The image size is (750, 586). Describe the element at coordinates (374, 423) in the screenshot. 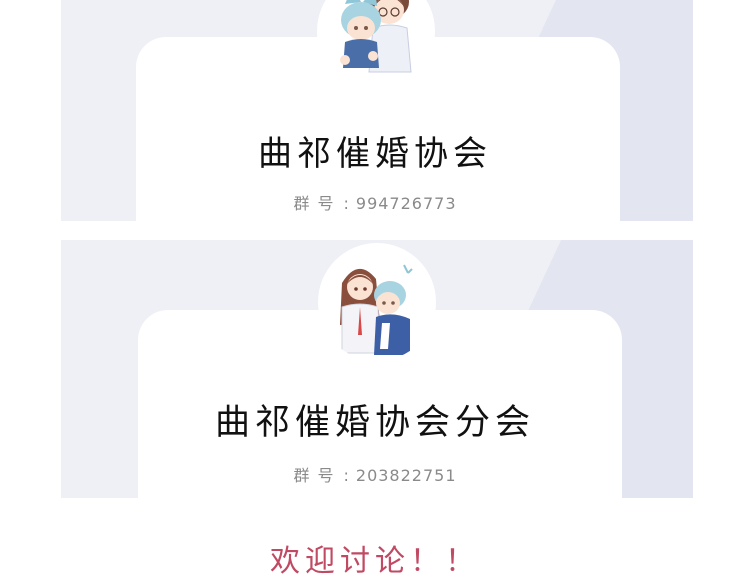

I see `group-name-2: 曲祁催婚协会分会` at that location.